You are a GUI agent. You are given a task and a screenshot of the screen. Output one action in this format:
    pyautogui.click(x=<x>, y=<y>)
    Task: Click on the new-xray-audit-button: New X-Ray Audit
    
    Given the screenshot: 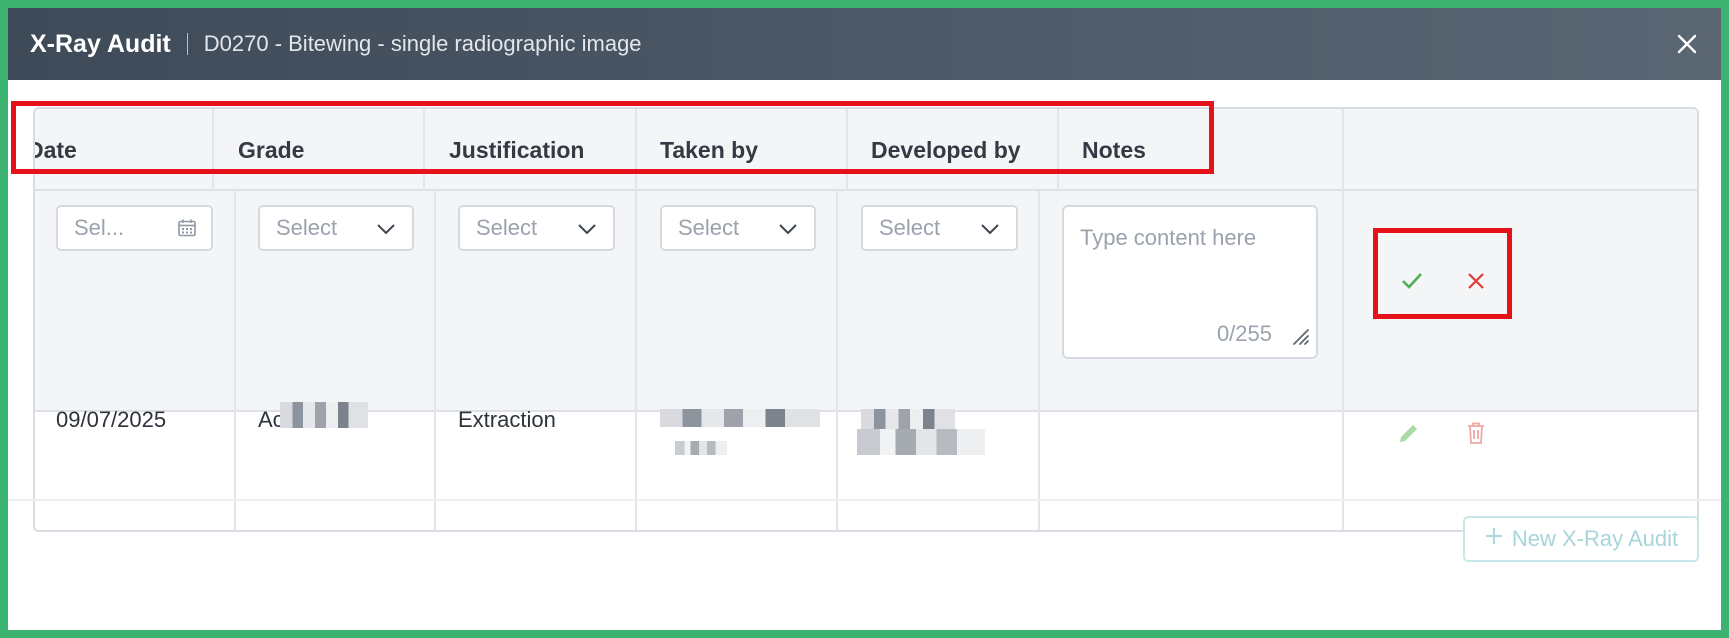 What is the action you would take?
    pyautogui.click(x=1581, y=539)
    